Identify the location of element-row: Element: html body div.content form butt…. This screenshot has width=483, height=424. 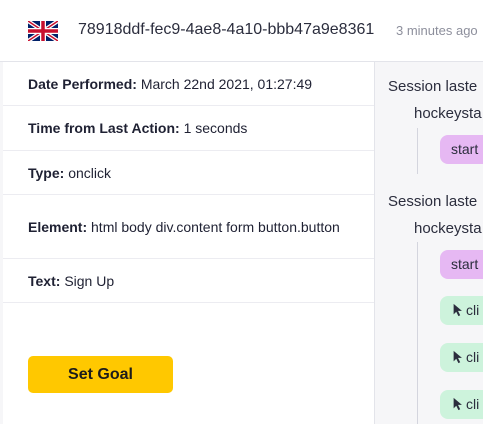
(188, 227).